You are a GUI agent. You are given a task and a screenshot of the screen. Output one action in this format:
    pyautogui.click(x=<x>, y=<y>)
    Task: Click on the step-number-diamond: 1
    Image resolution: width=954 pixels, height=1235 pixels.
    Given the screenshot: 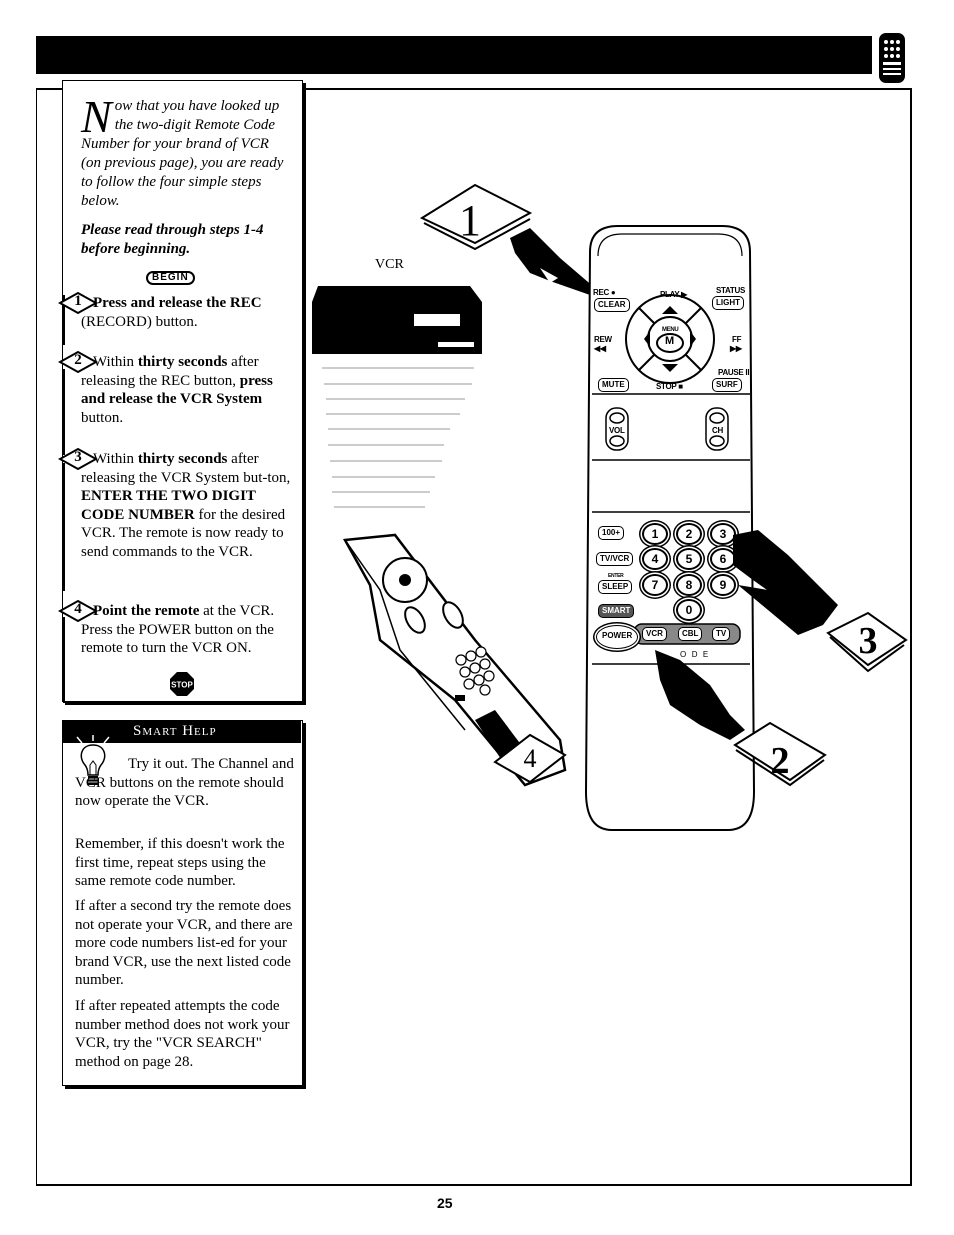 What is the action you would take?
    pyautogui.click(x=78, y=303)
    